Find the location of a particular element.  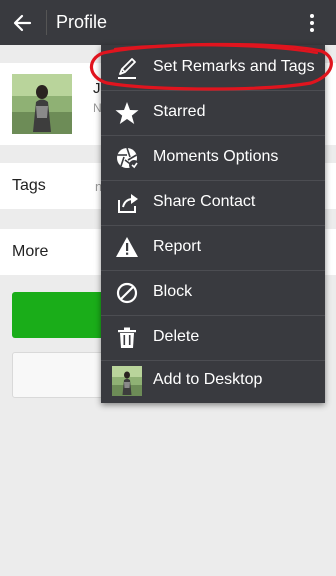

menu-item-delete: Delete is located at coordinates (213, 337).